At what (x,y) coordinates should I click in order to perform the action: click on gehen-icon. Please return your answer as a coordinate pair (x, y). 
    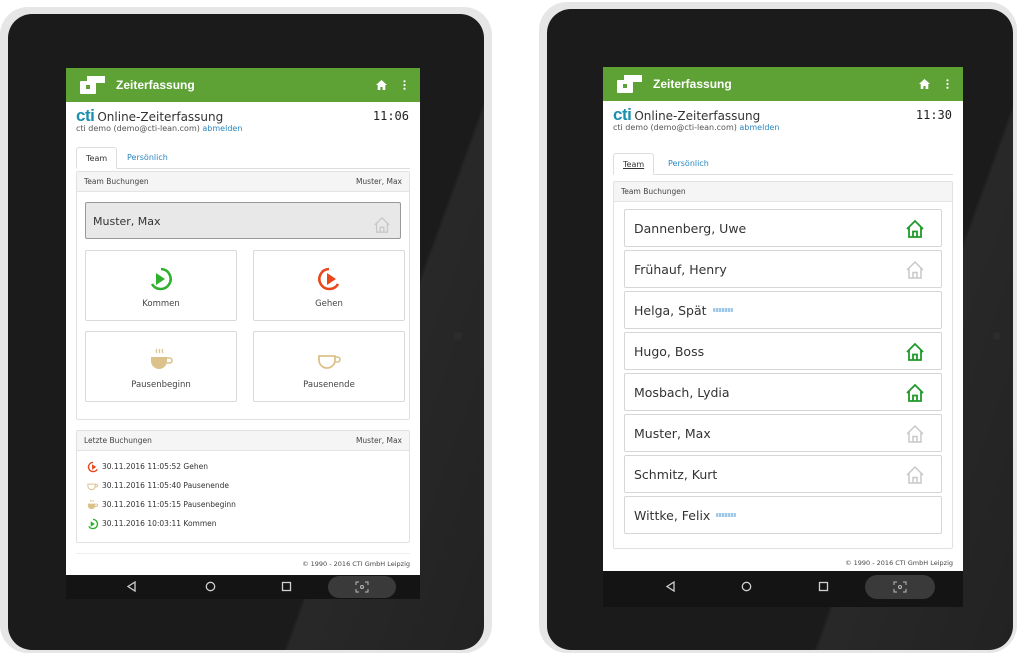
    Looking at the image, I should click on (92, 467).